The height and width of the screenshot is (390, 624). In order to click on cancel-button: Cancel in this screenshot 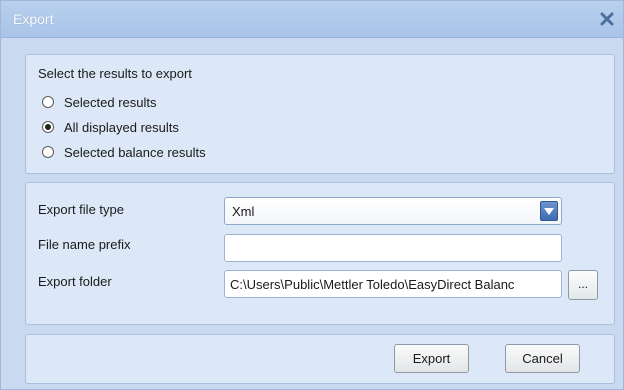, I will do `click(542, 358)`.